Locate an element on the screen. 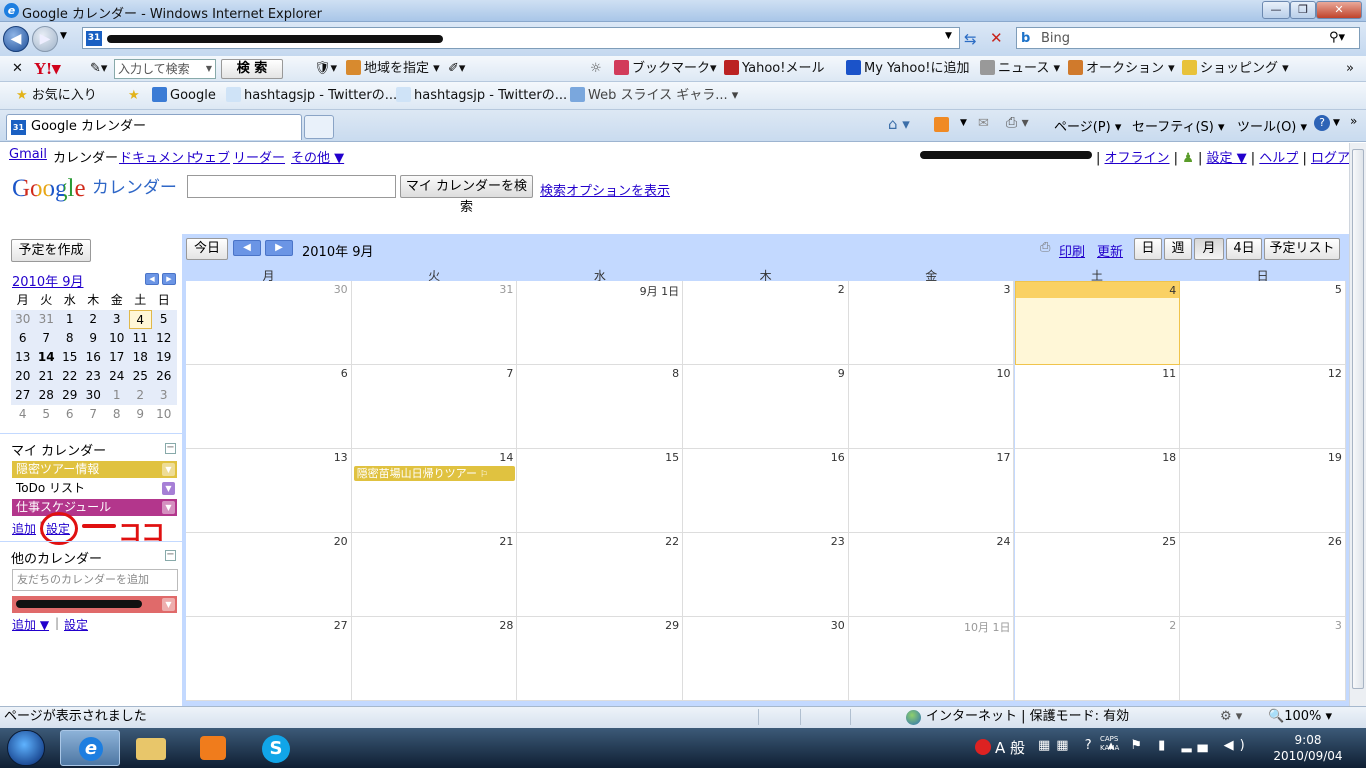 The image size is (1366, 768). mini-day: 7 is located at coordinates (47, 338).